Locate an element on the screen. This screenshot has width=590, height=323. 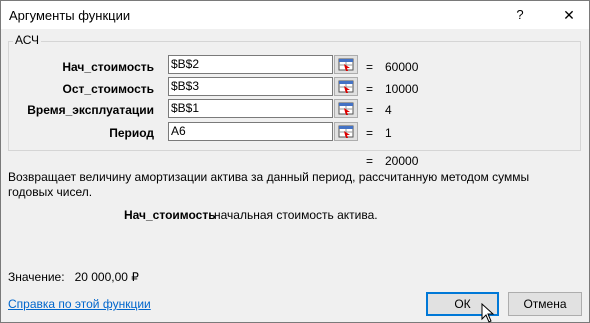
close-button: ✕ is located at coordinates (569, 15).